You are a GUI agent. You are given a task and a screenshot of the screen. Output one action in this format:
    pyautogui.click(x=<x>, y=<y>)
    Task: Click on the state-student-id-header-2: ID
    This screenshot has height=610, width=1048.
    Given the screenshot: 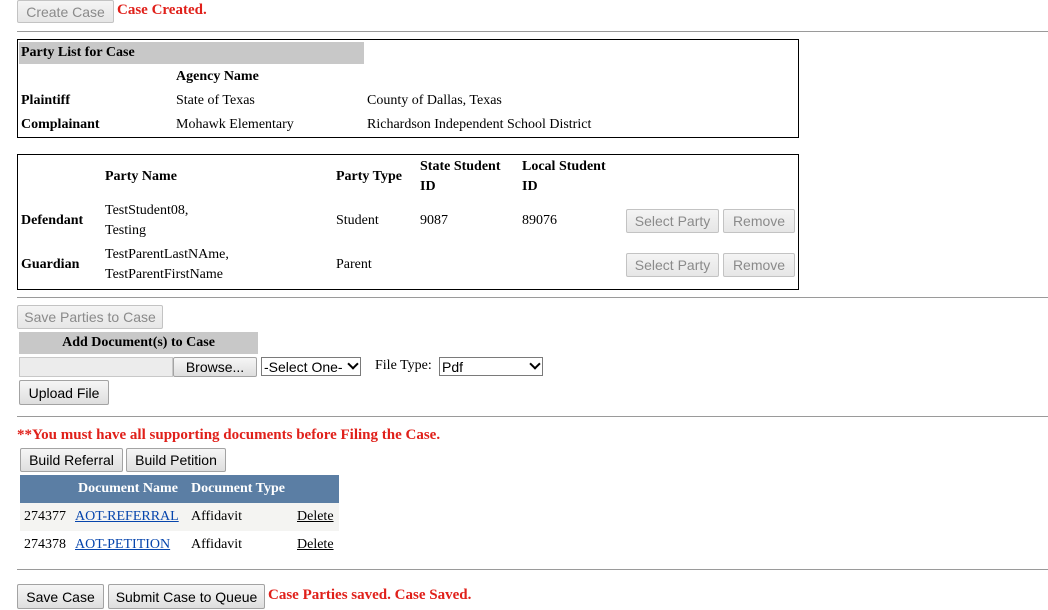 What is the action you would take?
    pyautogui.click(x=428, y=186)
    